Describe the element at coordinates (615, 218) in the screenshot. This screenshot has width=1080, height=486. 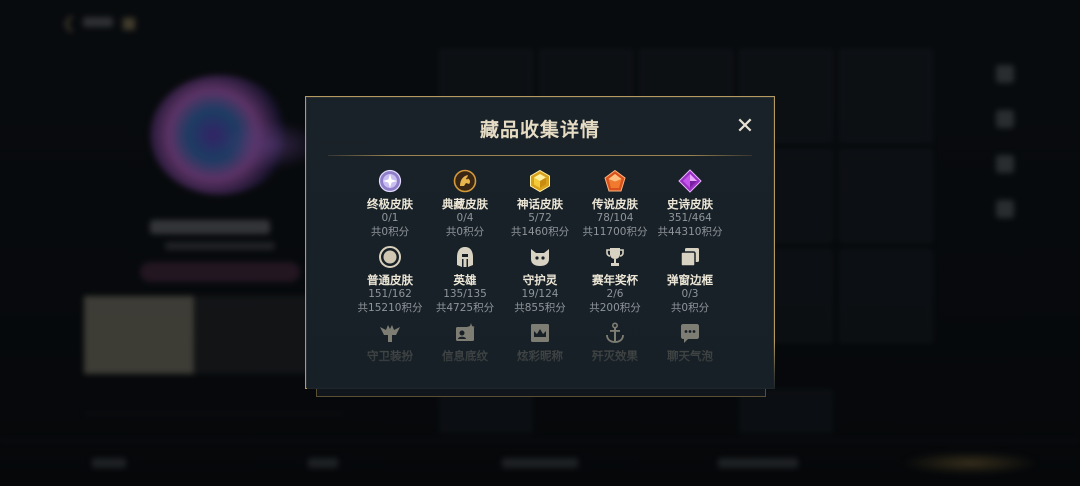
I see `category-count: 78/104` at that location.